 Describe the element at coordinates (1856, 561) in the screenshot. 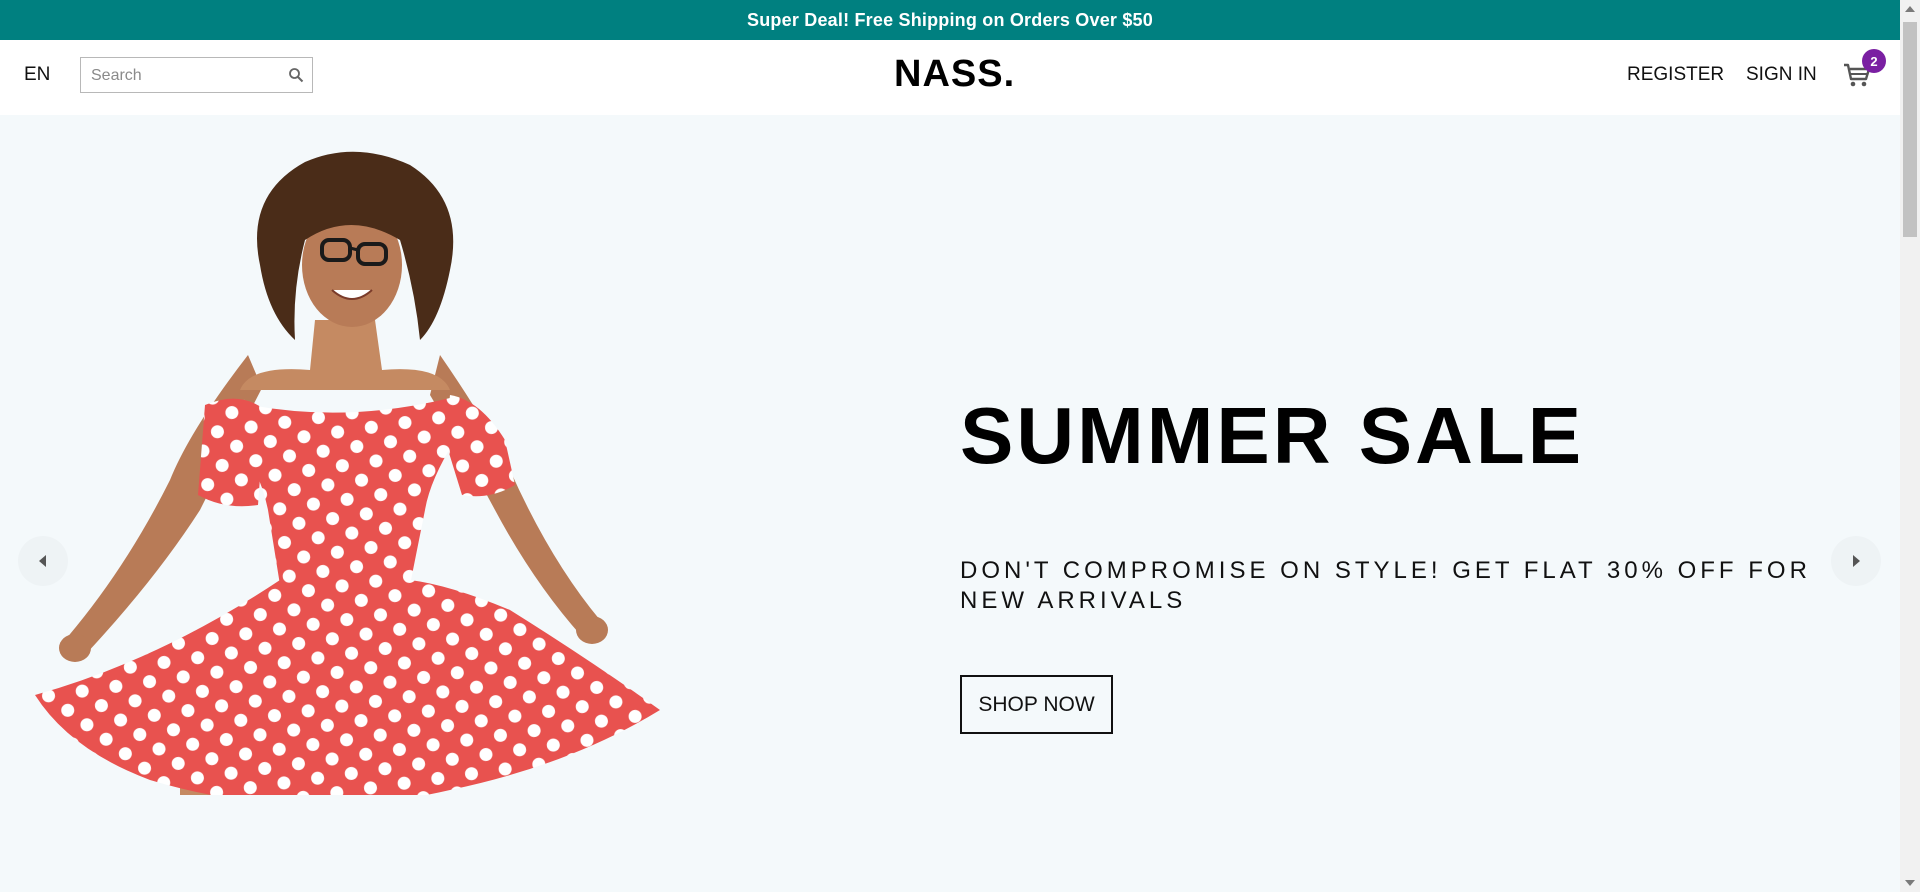

I see `caret-right-icon` at that location.